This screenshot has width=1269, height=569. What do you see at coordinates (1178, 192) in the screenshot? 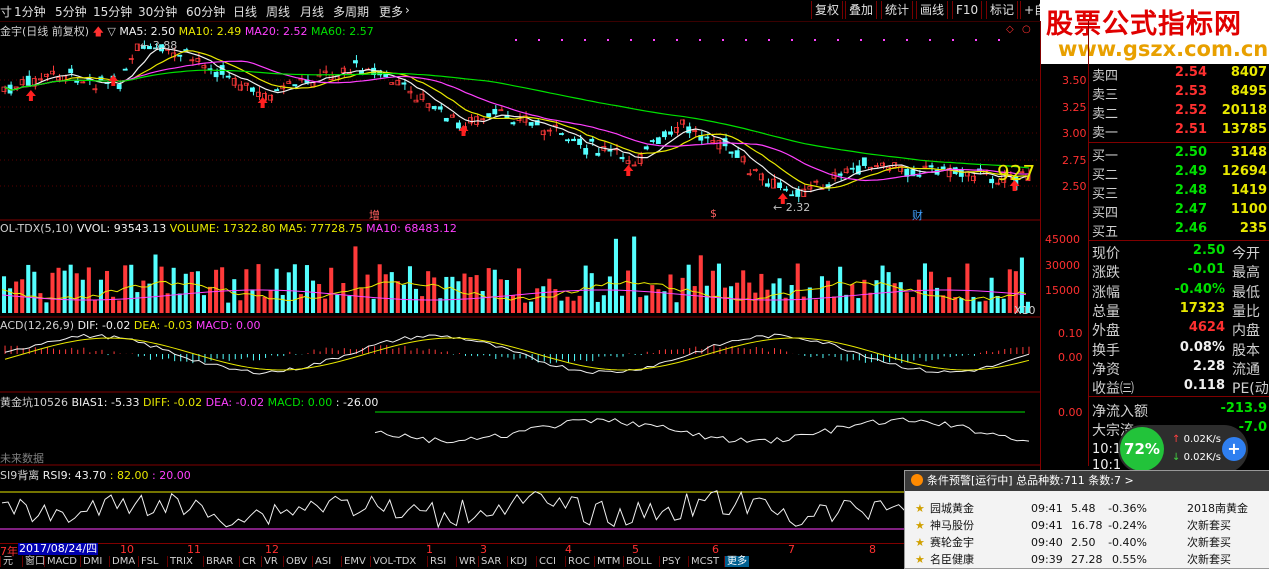
I see `buy-row: 买三 2.48 1419` at bounding box center [1178, 192].